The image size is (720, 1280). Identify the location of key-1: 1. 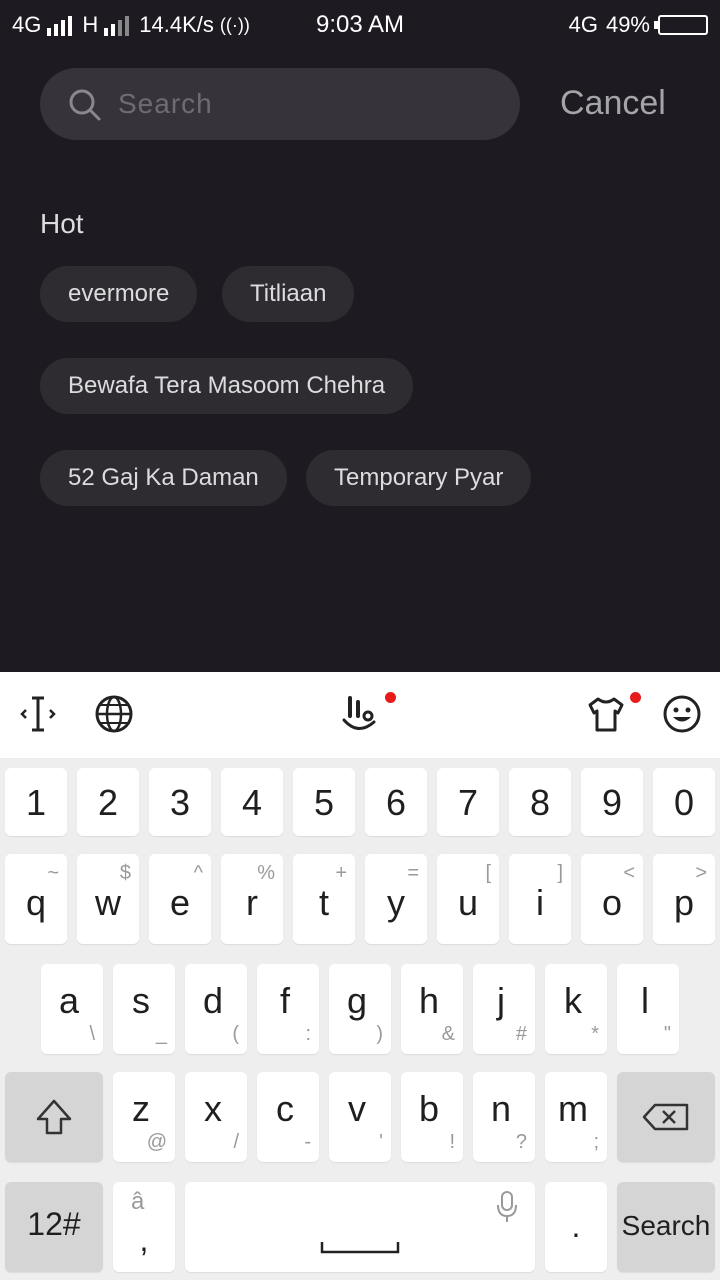
(36, 802).